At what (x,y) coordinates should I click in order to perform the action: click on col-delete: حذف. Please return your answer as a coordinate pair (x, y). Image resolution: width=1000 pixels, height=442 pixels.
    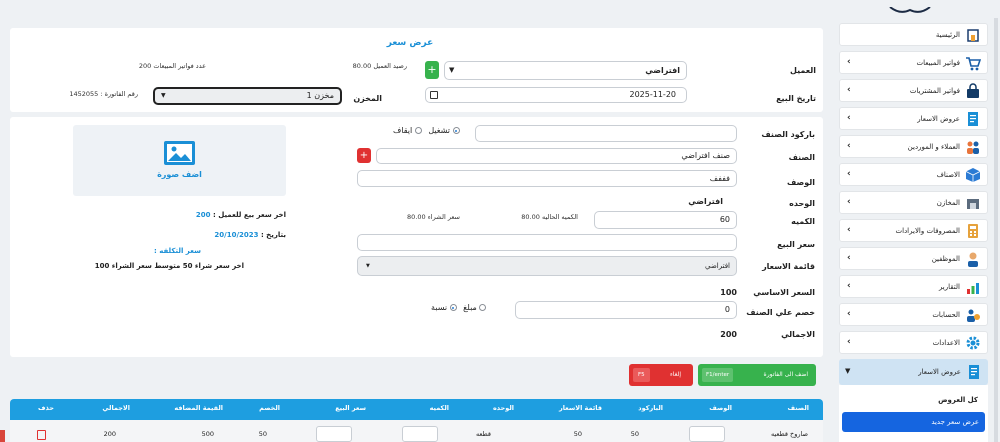
    Looking at the image, I should click on (46, 408).